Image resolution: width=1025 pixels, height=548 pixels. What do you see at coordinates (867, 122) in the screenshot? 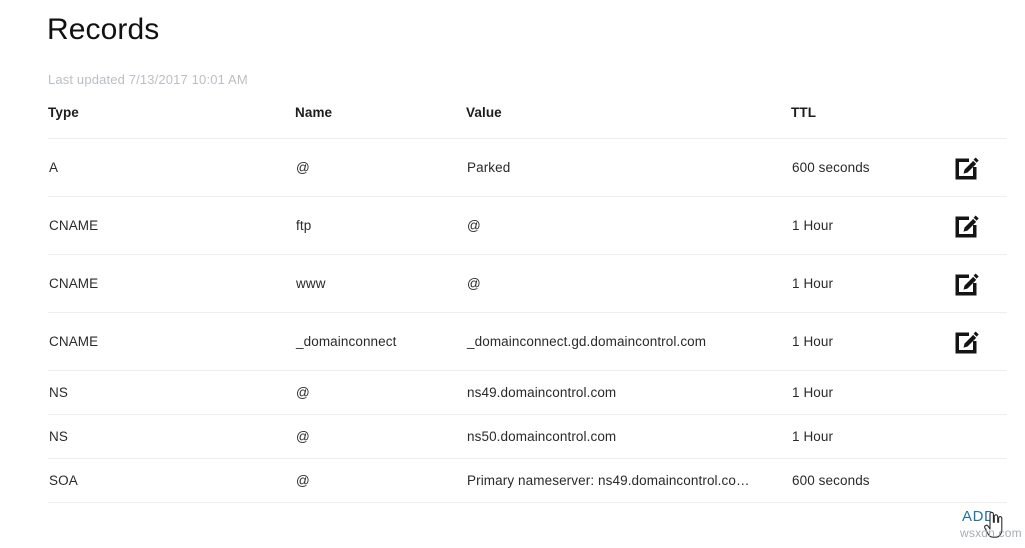
I see `column-header-ttl: TTL` at bounding box center [867, 122].